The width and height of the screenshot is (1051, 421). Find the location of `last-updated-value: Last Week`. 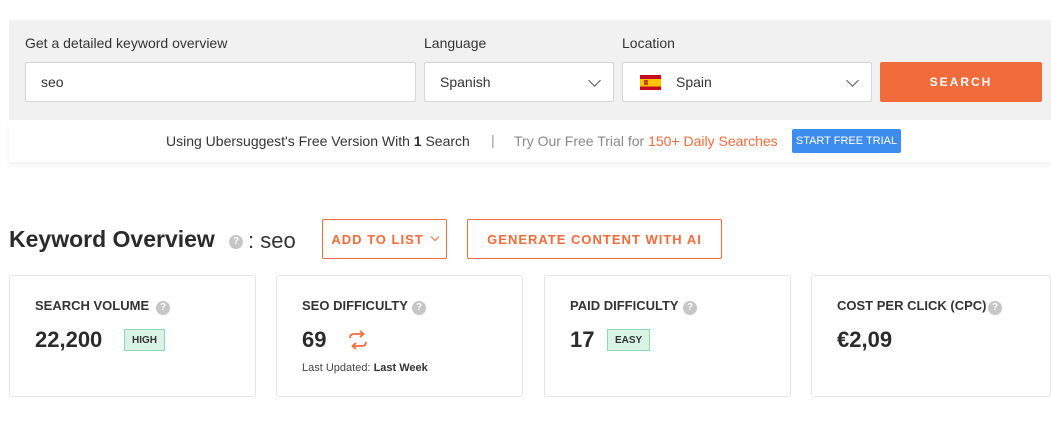

last-updated-value: Last Week is located at coordinates (400, 368).